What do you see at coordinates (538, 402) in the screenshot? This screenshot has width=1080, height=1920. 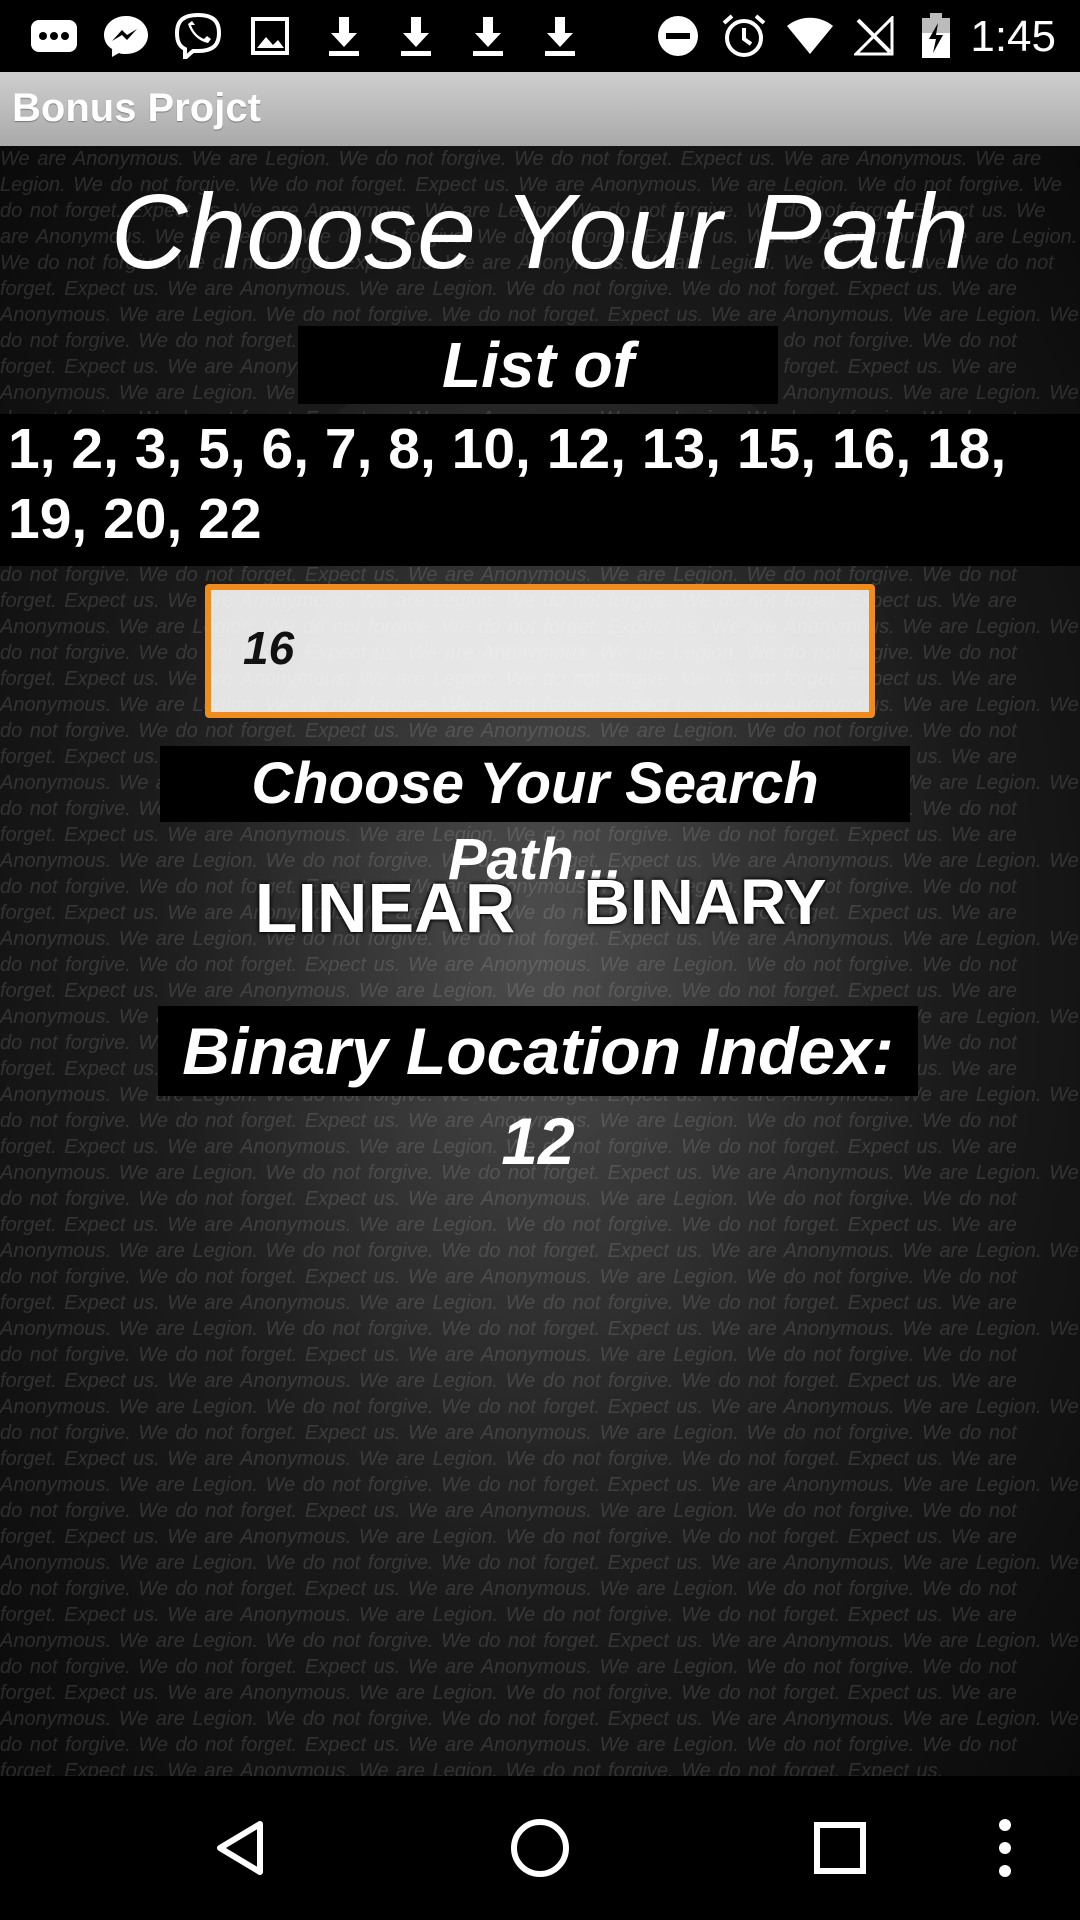 I see `list-heading: List of Numbers` at bounding box center [538, 402].